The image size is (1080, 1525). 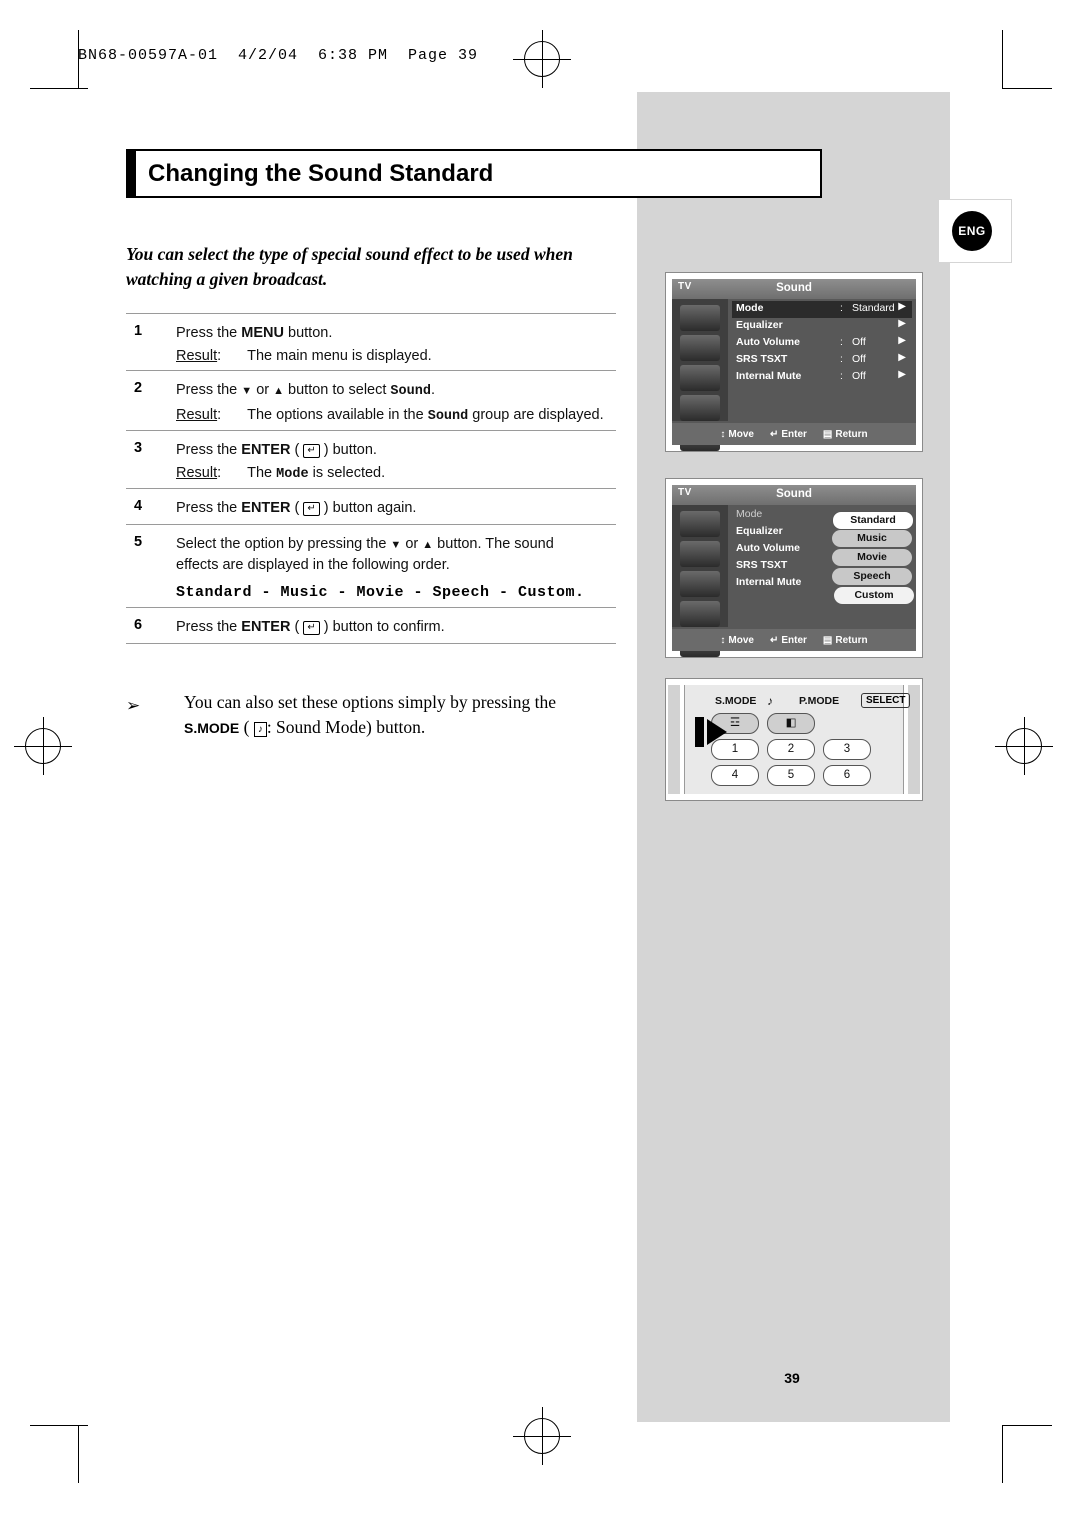 What do you see at coordinates (138, 506) in the screenshot?
I see `step-number: 4` at bounding box center [138, 506].